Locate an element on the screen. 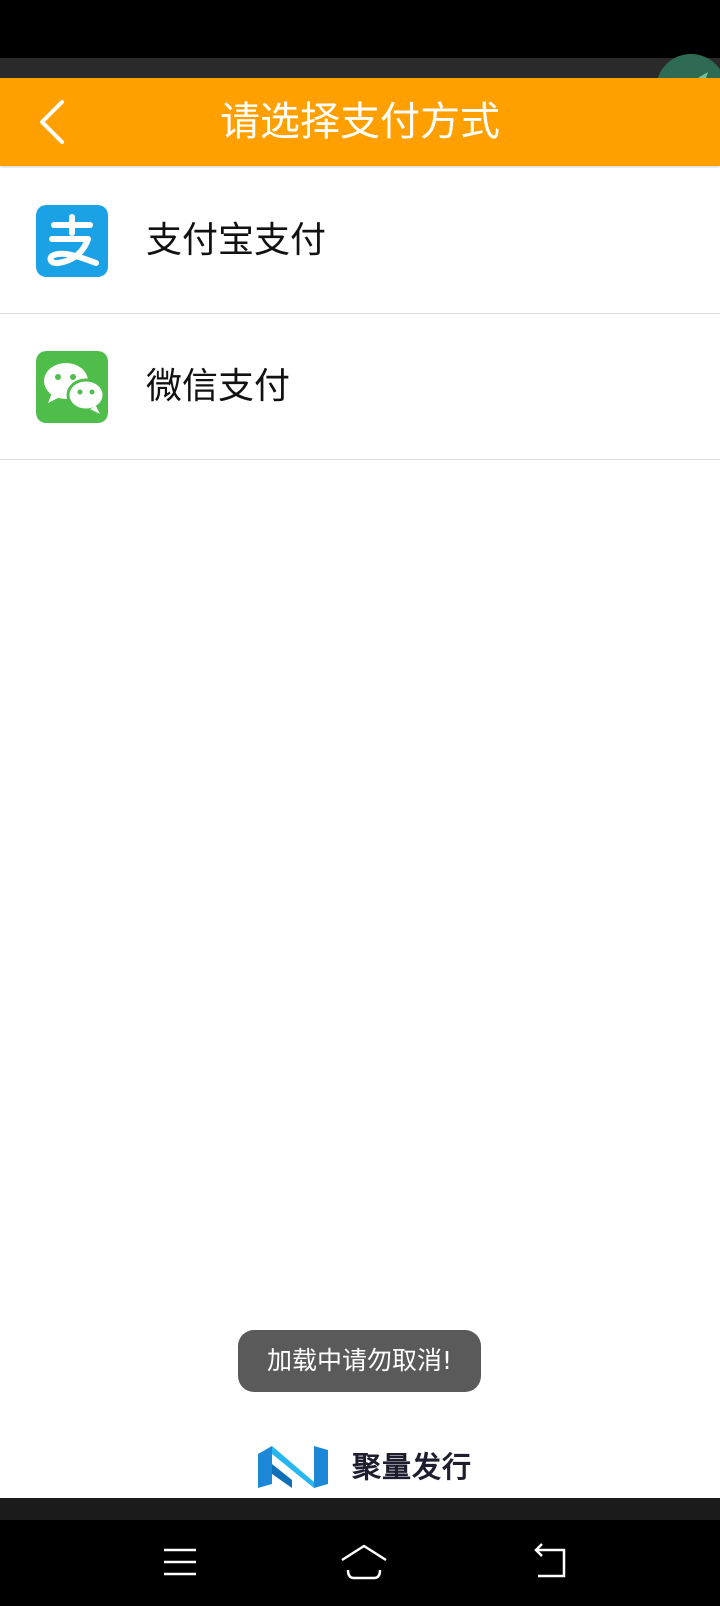 Image resolution: width=720 pixels, height=1606 pixels. brand-logo-icon is located at coordinates (293, 1467).